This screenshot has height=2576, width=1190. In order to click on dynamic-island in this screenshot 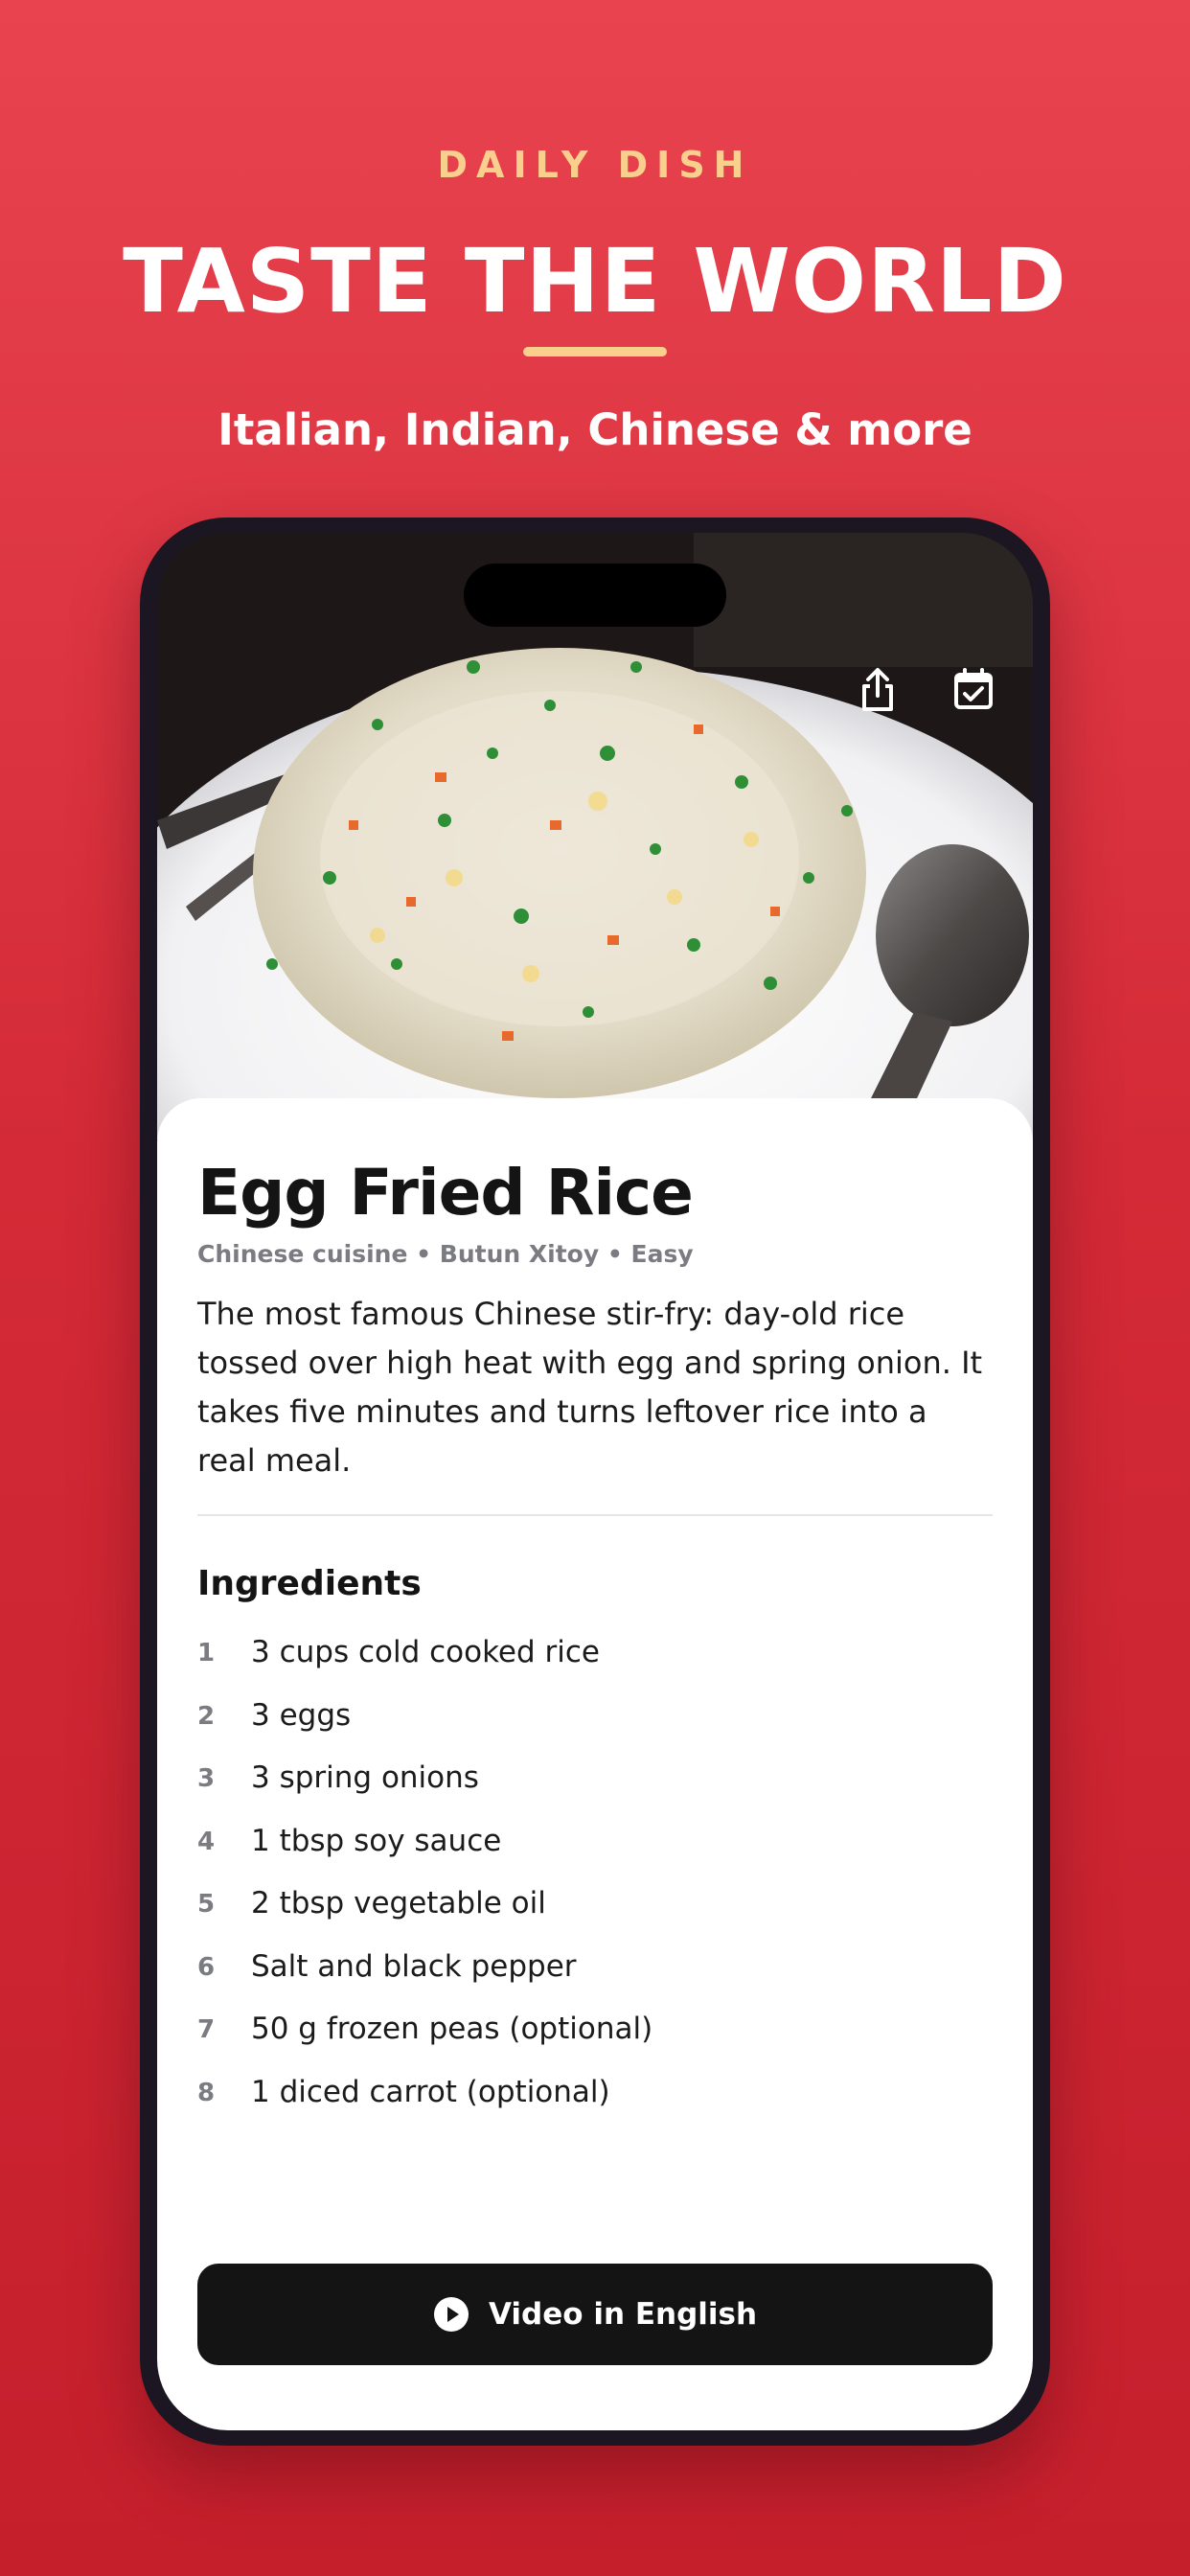, I will do `click(595, 595)`.